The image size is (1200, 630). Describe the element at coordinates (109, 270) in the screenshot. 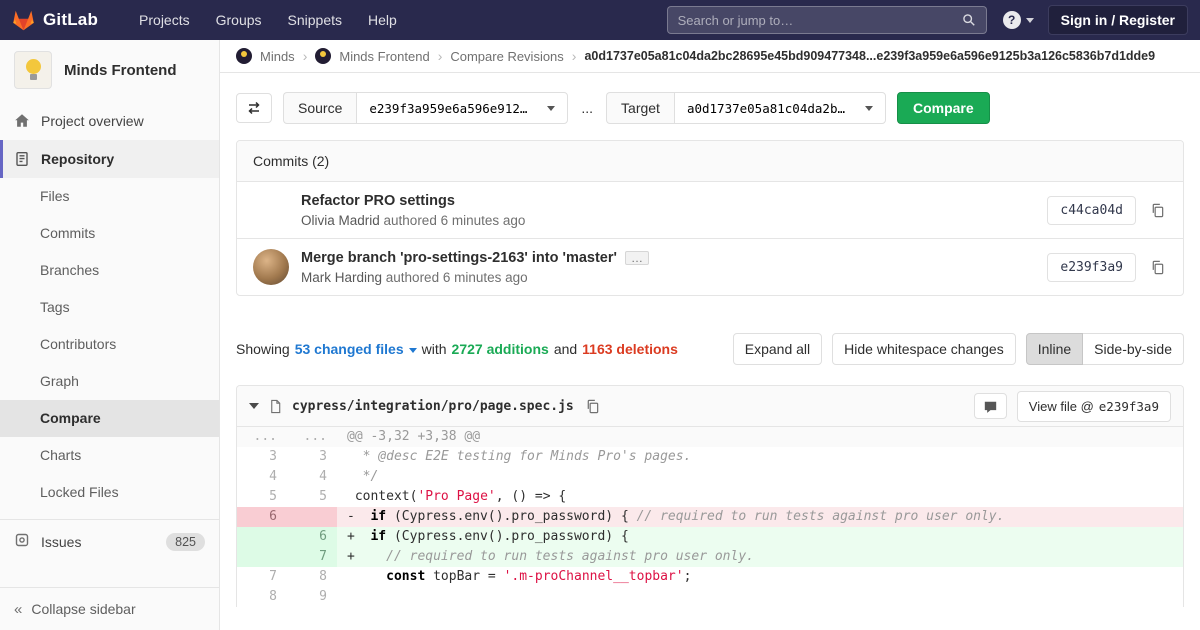

I see `sidebar-item-branches: Branches` at that location.